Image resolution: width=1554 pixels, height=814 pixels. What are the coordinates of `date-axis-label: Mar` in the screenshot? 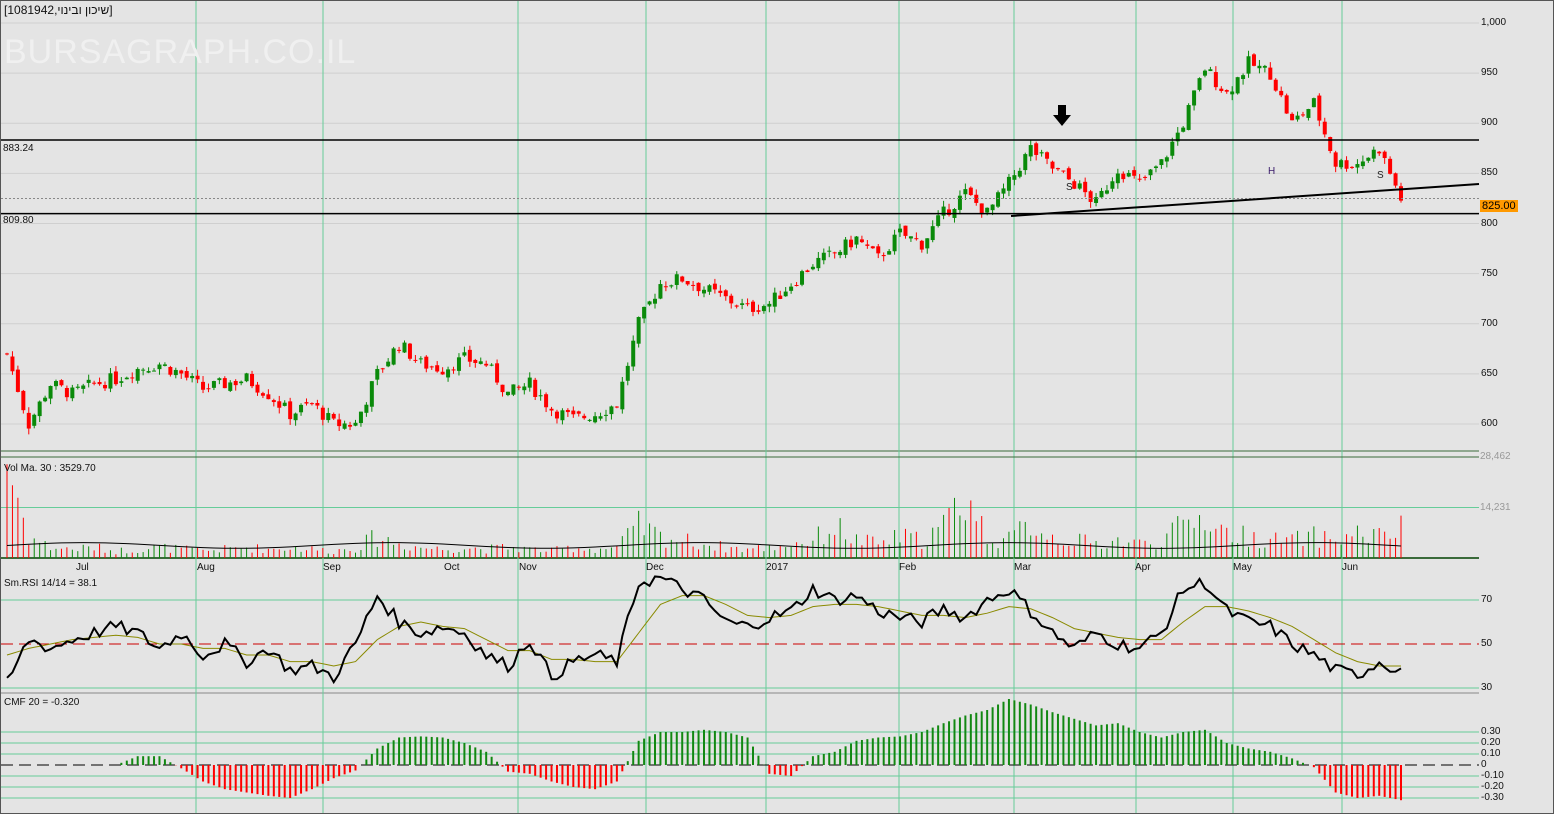 It's located at (1023, 567).